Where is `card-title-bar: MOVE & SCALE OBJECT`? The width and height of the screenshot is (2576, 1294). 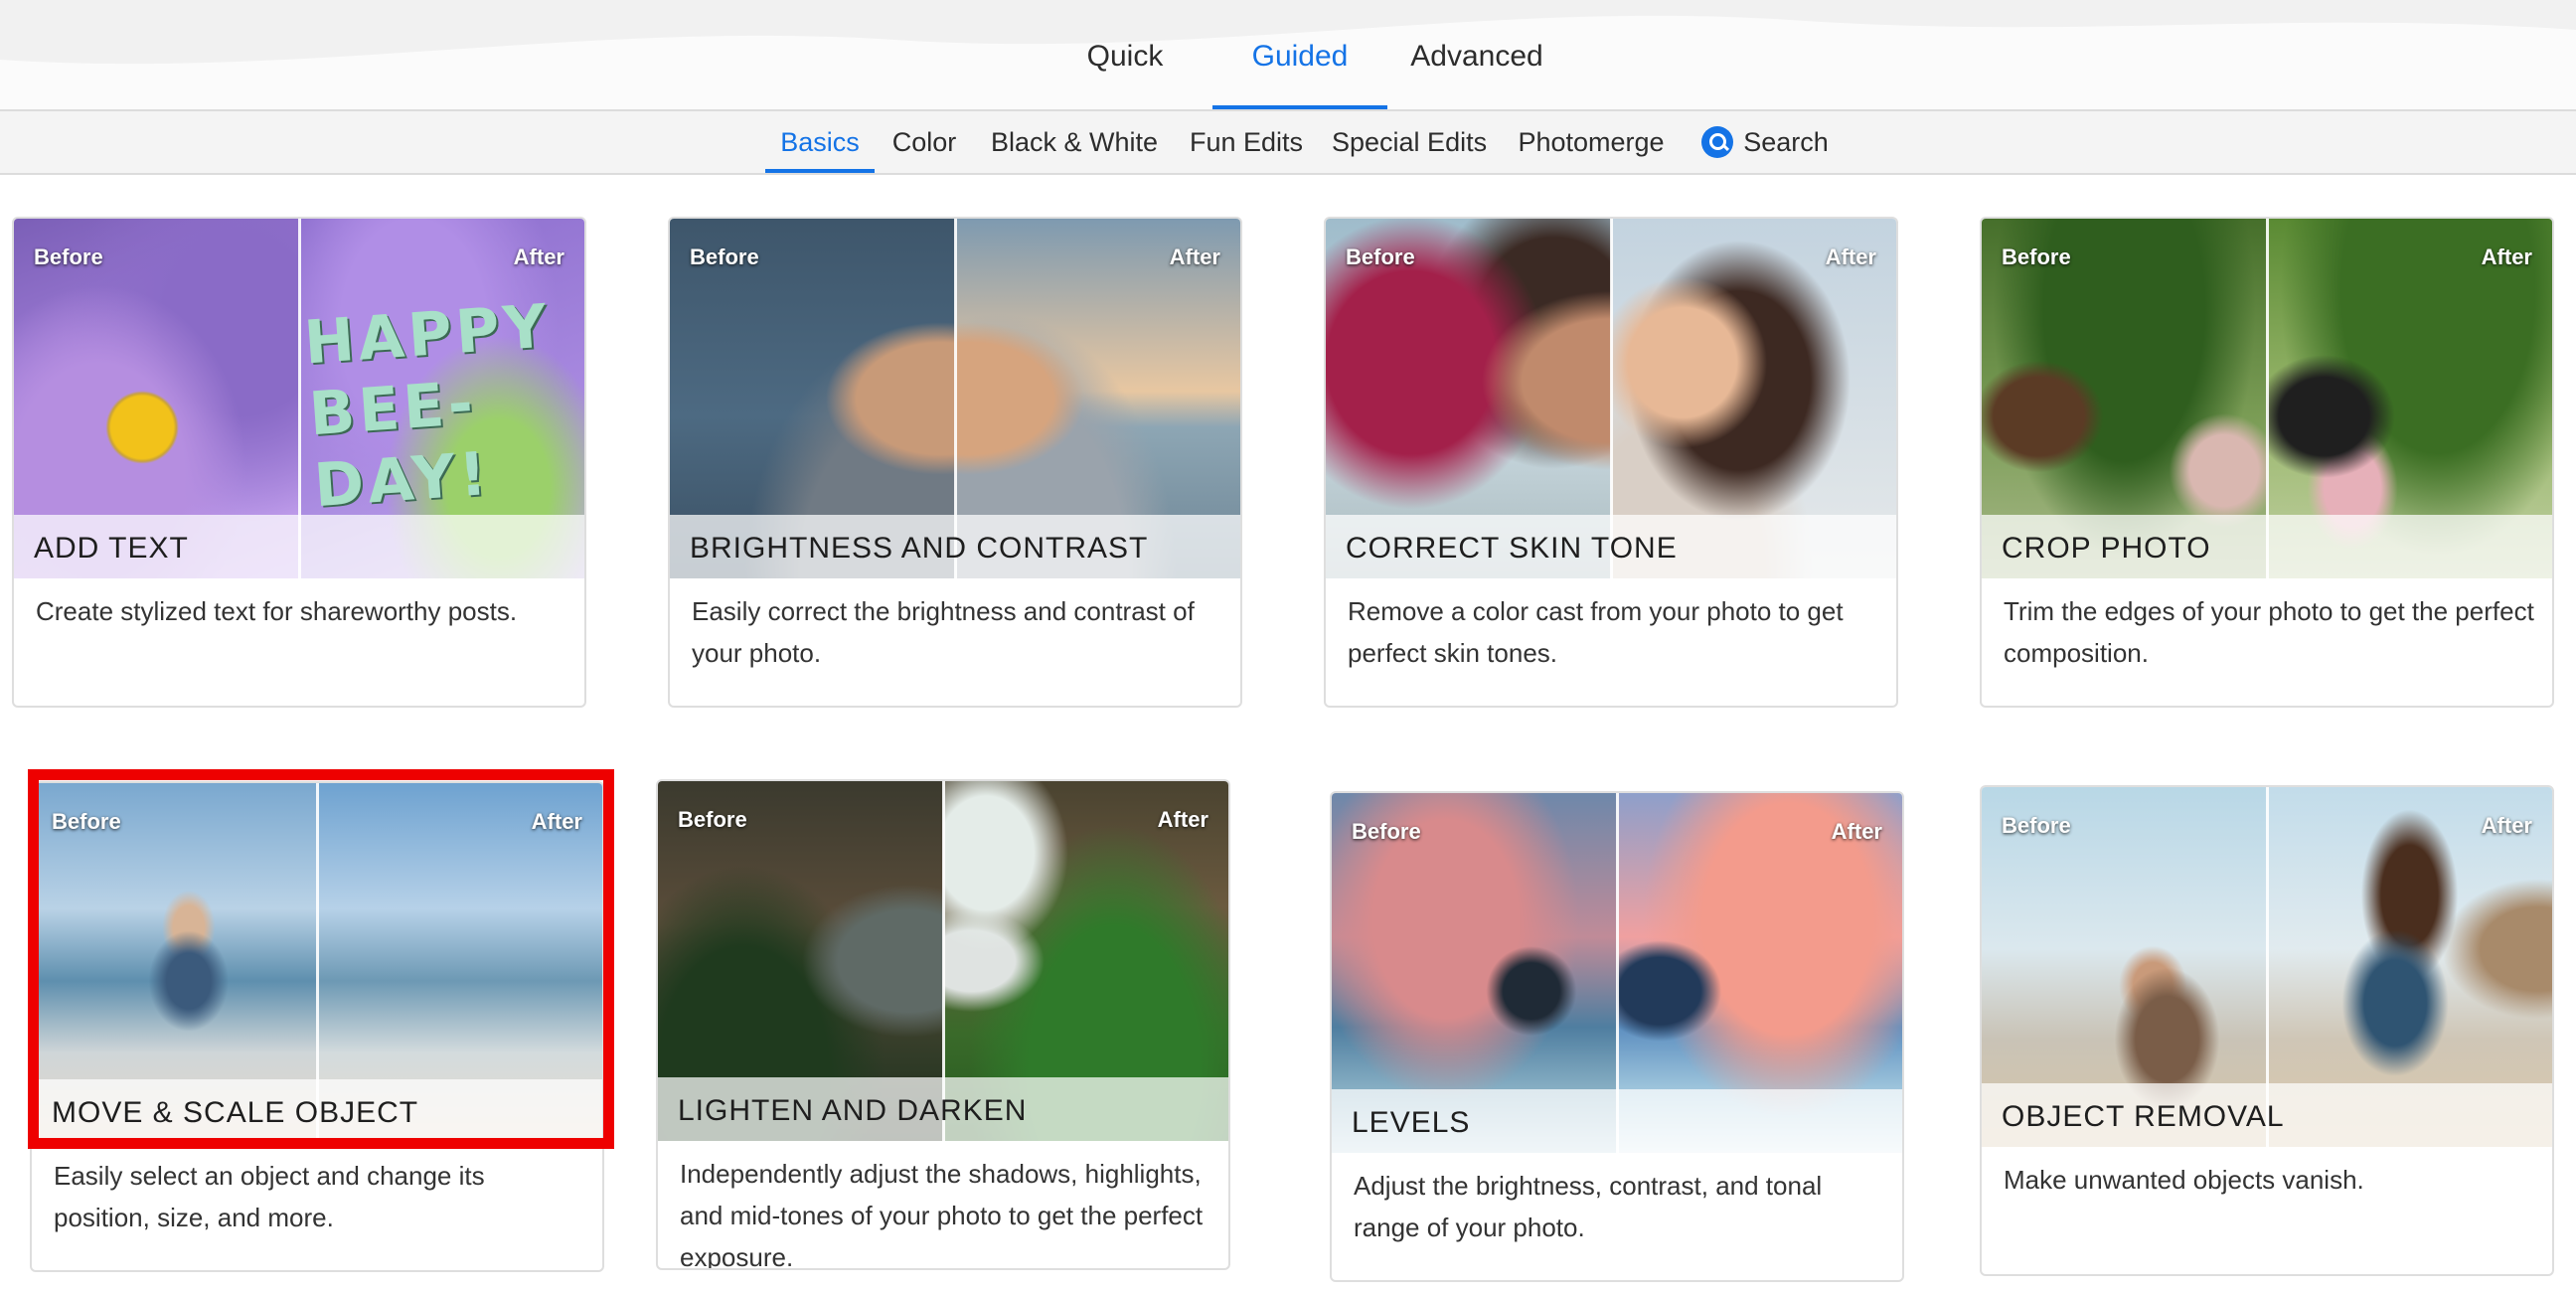 card-title-bar: MOVE & SCALE OBJECT is located at coordinates (317, 1111).